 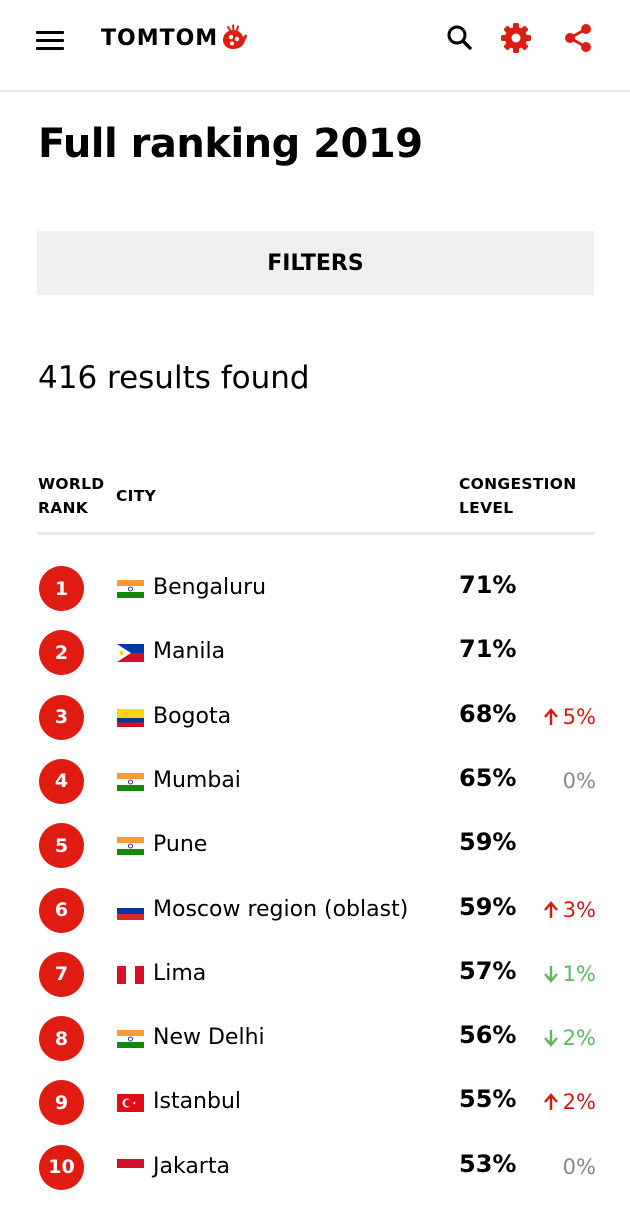 I want to click on flag-indonesia-icon, so click(x=130, y=1167).